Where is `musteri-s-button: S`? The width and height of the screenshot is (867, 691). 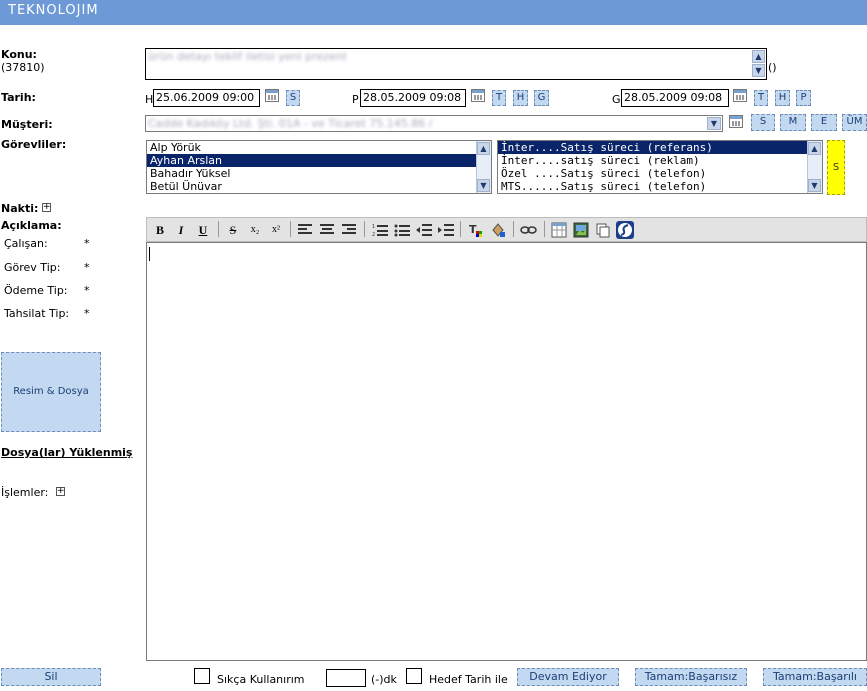
musteri-s-button: S is located at coordinates (763, 122).